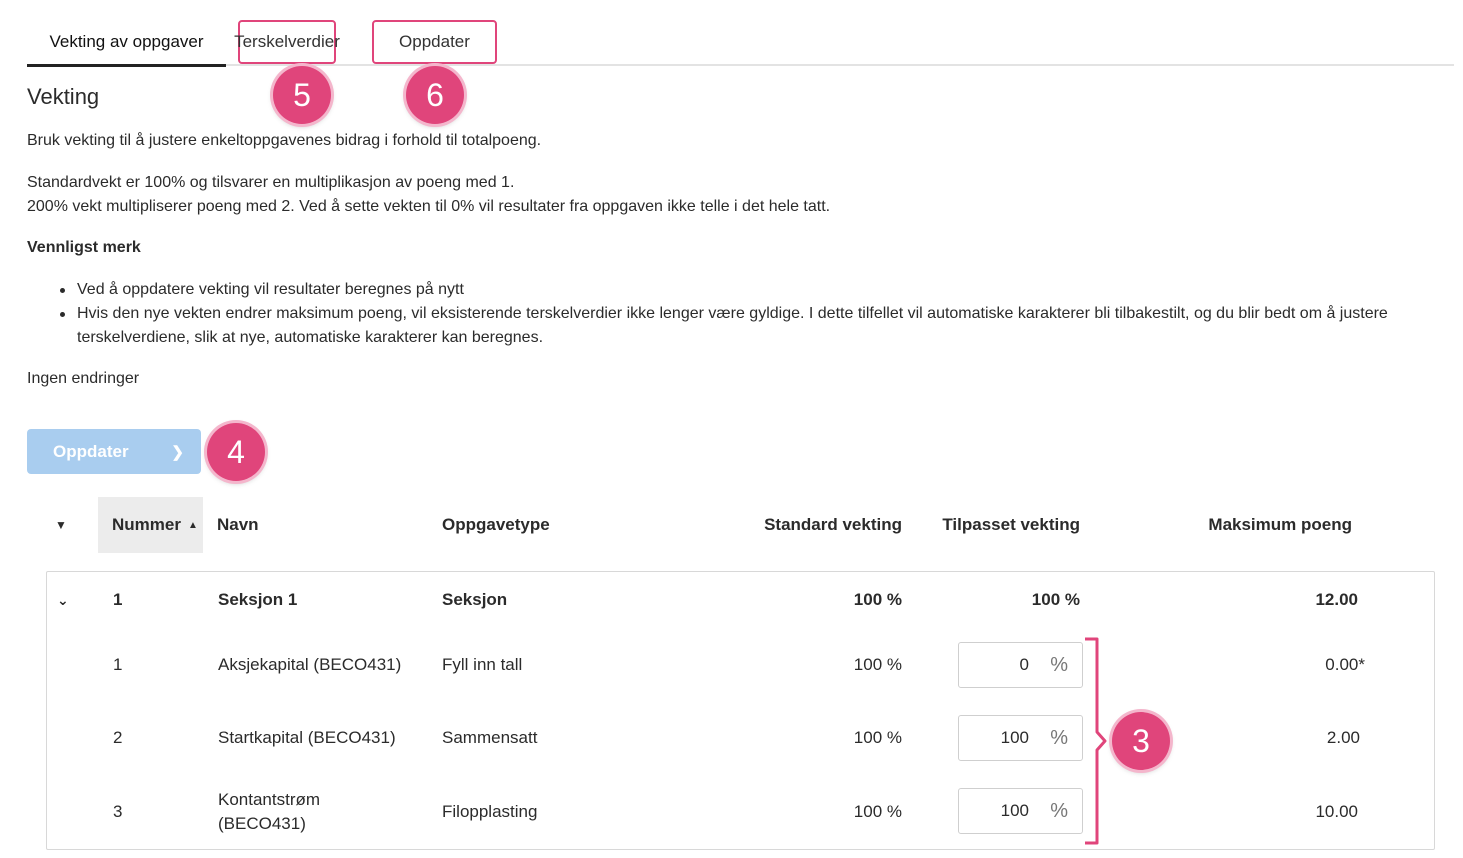 This screenshot has width=1463, height=858. I want to click on tab-vekting-av-oppgaver: Vekting av oppgaver, so click(126, 43).